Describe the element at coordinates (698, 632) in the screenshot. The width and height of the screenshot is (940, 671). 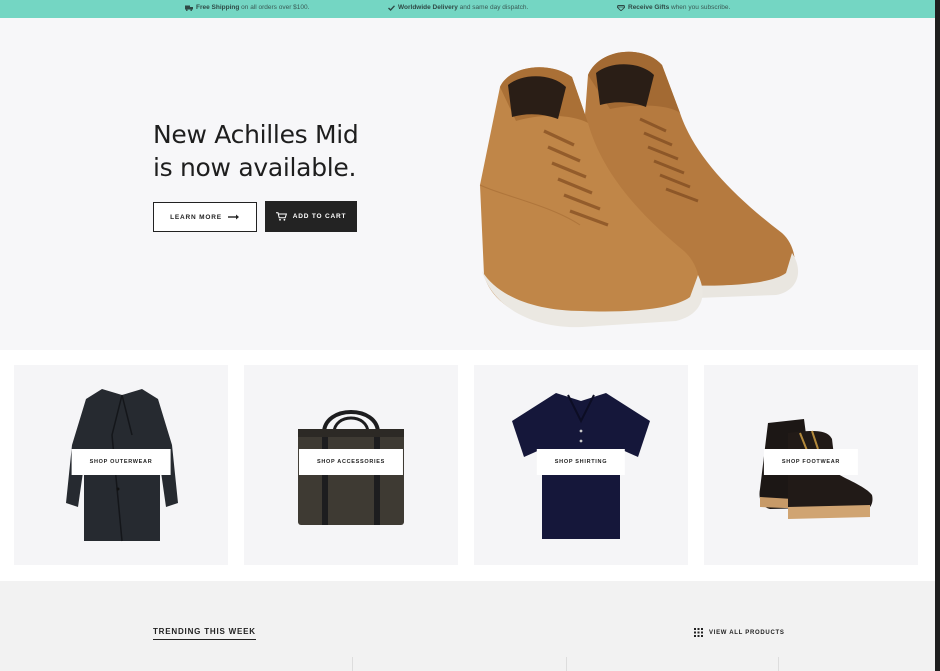
I see `grid-icon` at that location.